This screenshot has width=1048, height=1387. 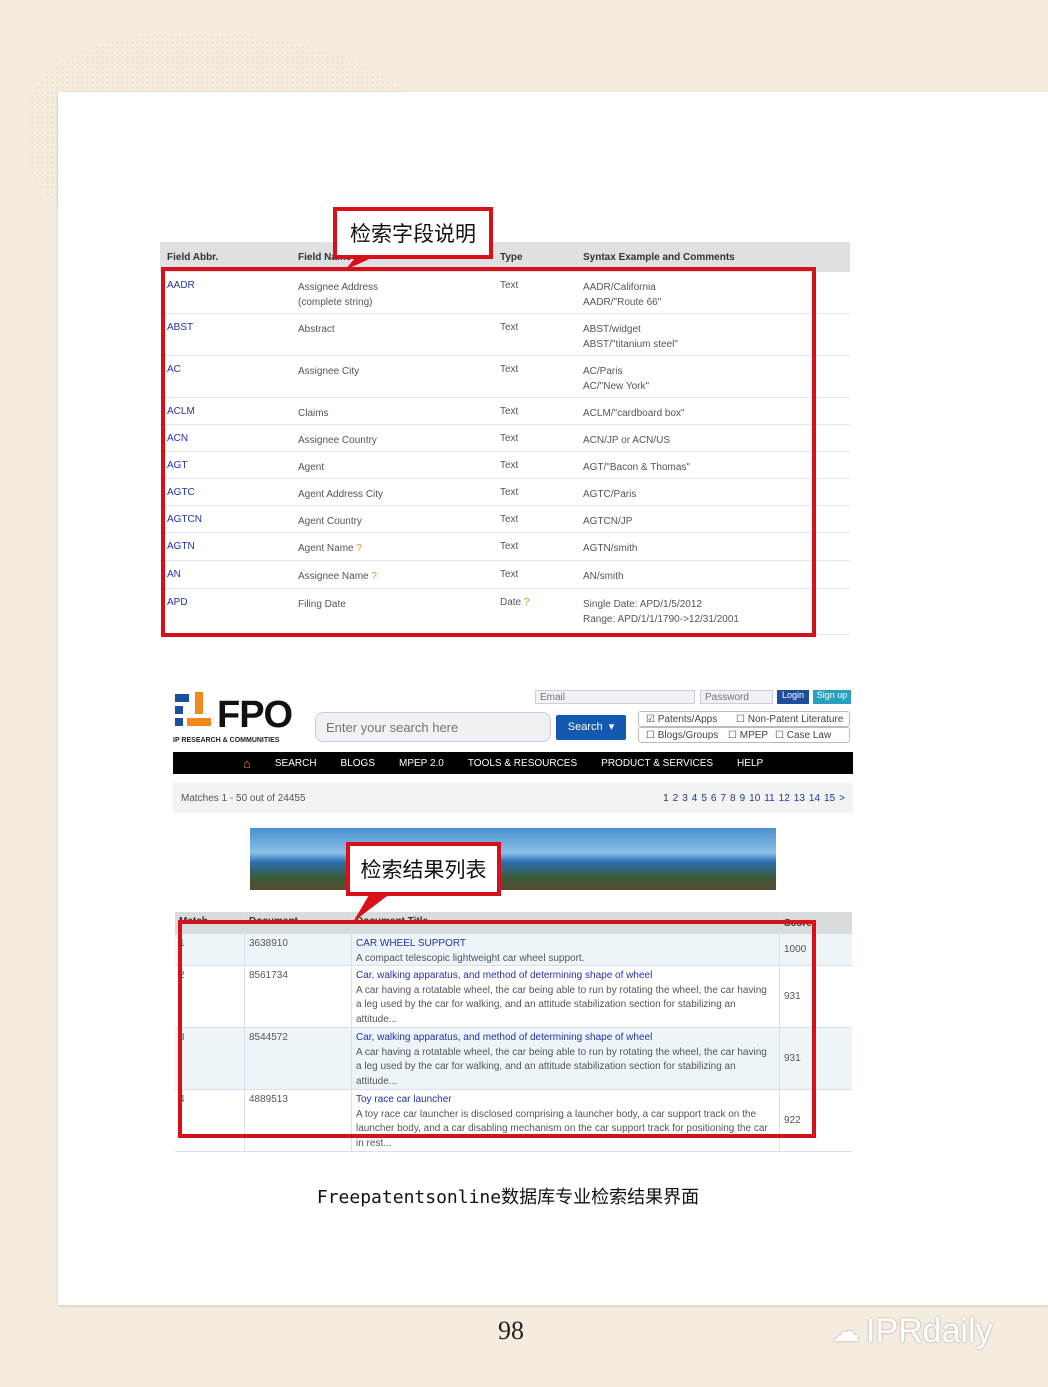 What do you see at coordinates (247, 763) in the screenshot?
I see `home-icon: ⌂` at bounding box center [247, 763].